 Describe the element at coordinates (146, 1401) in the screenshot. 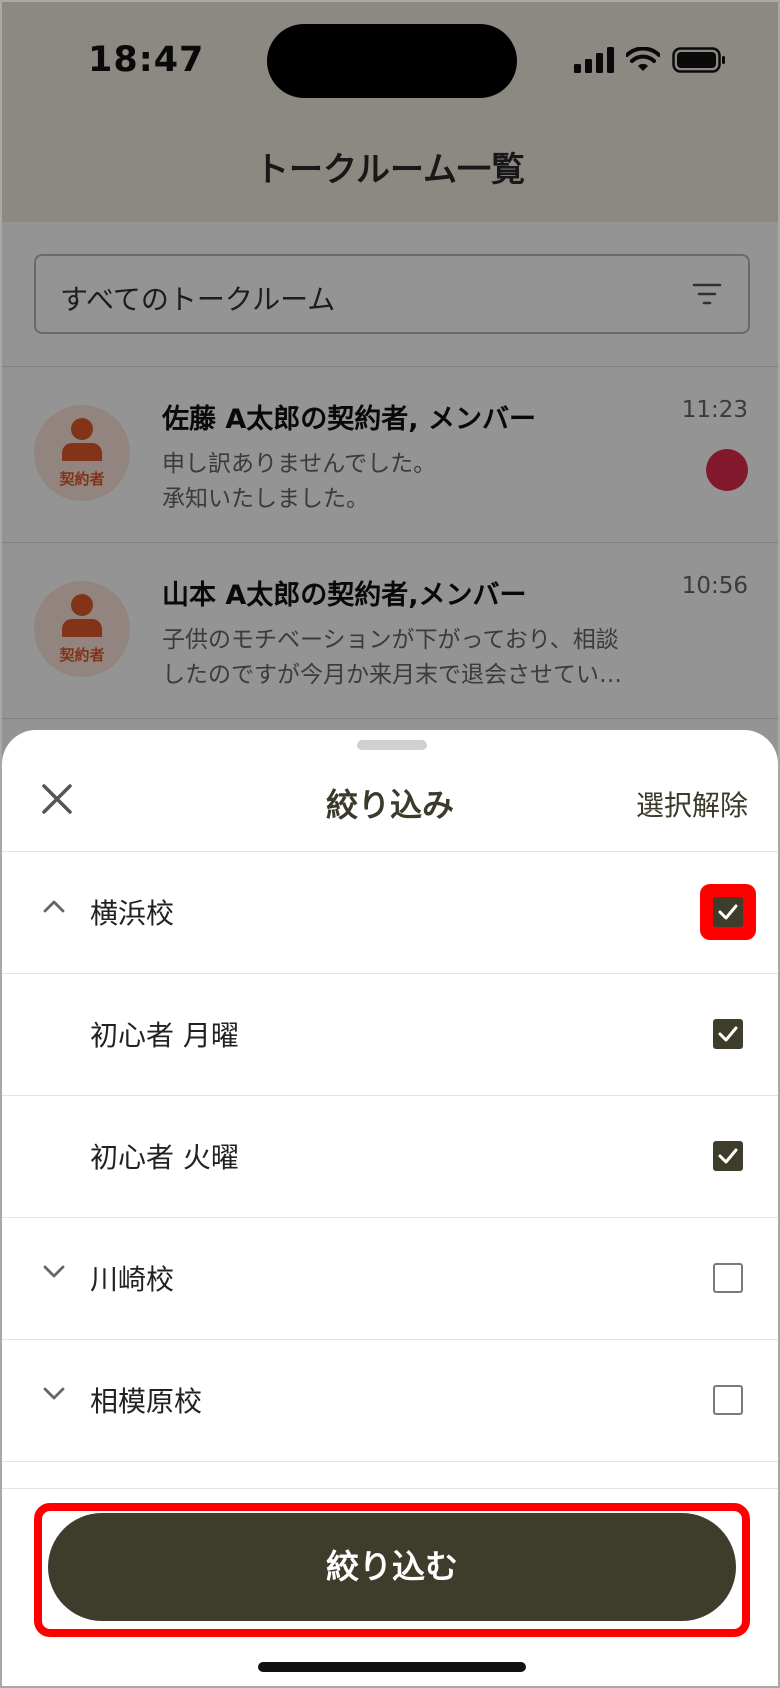

I see `option-label: 相模原校` at that location.